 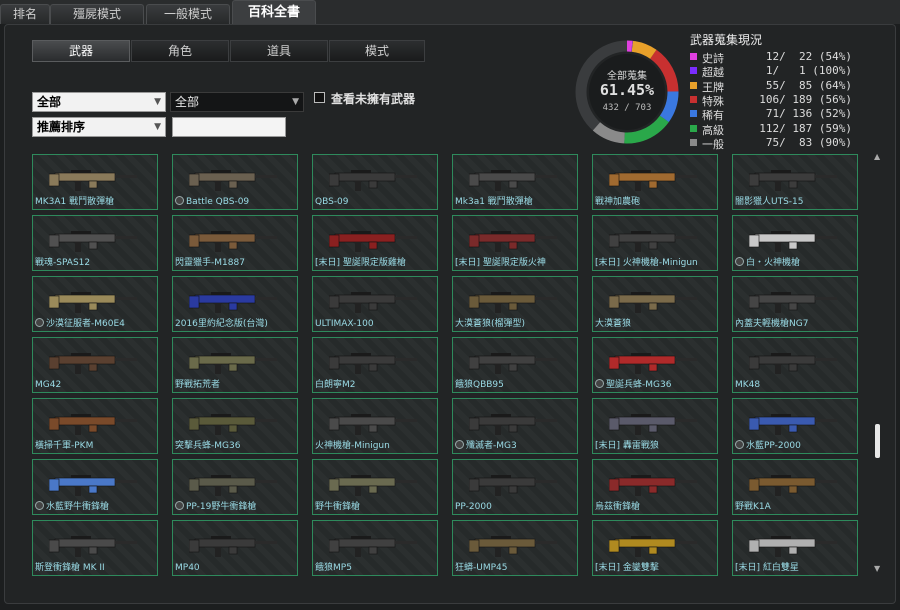 I want to click on legend-row: 王牌 55/ 85 (64%), so click(x=775, y=86).